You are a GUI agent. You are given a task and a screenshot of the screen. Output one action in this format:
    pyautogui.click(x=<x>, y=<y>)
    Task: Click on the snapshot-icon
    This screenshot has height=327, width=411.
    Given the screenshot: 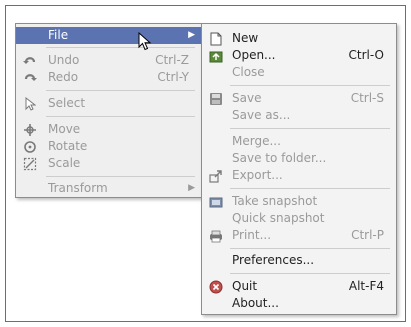 What is the action you would take?
    pyautogui.click(x=215, y=201)
    